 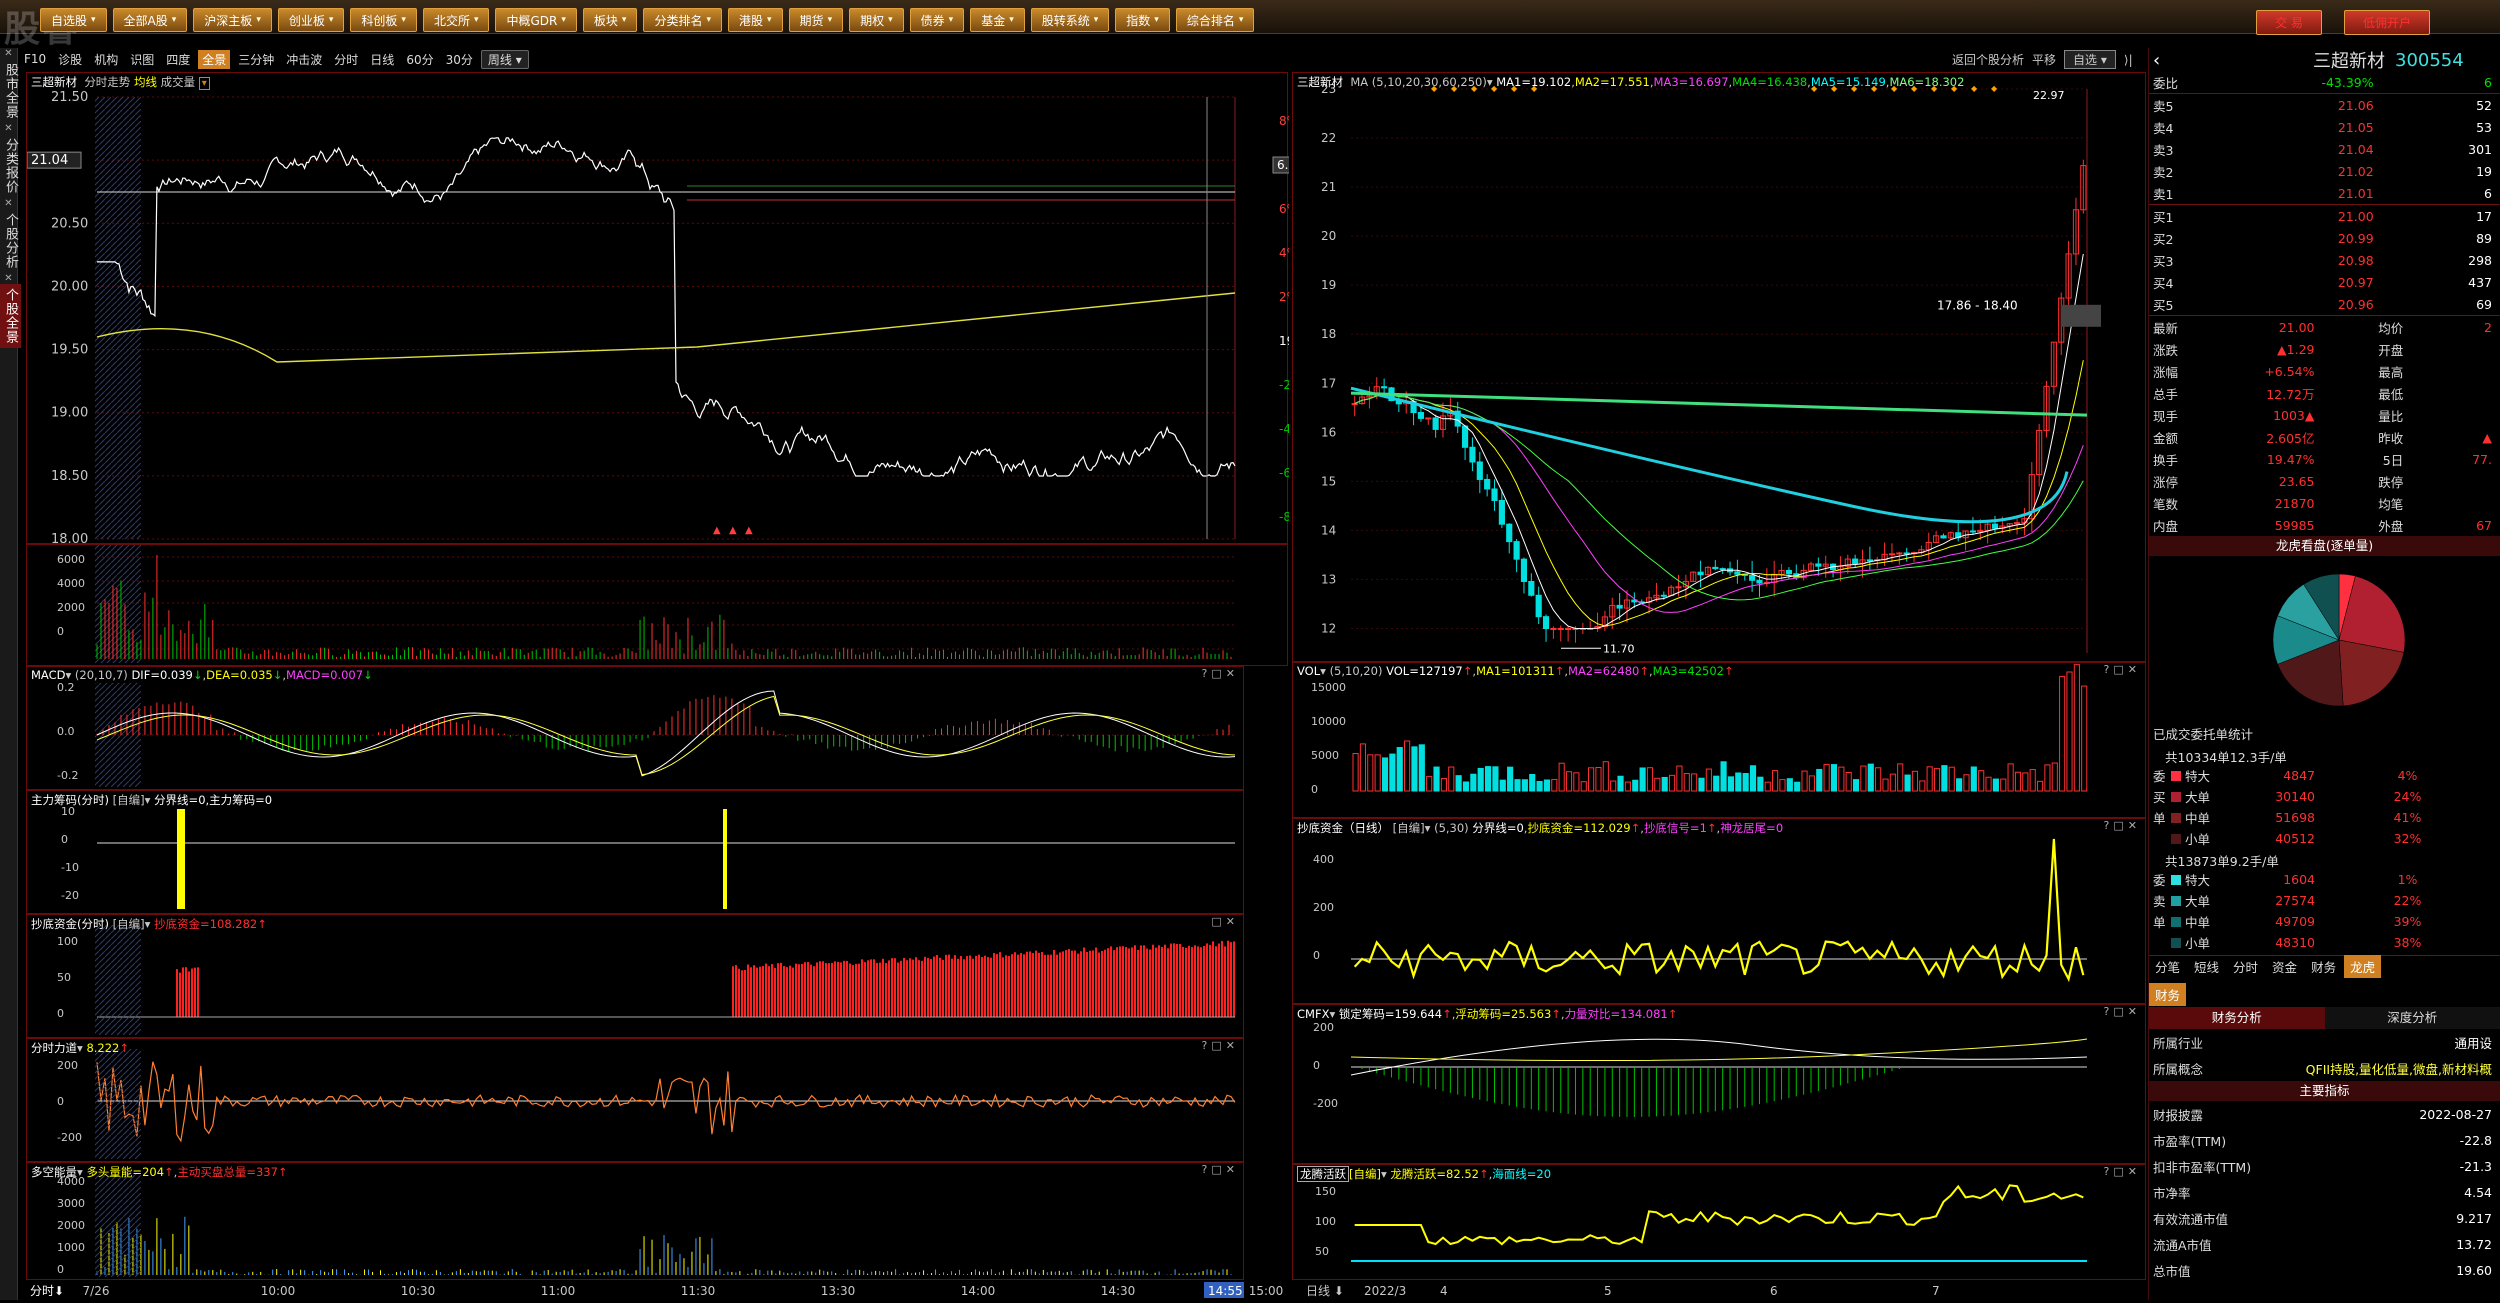 I want to click on sidebar-item-2: 个股分析, so click(x=10, y=241).